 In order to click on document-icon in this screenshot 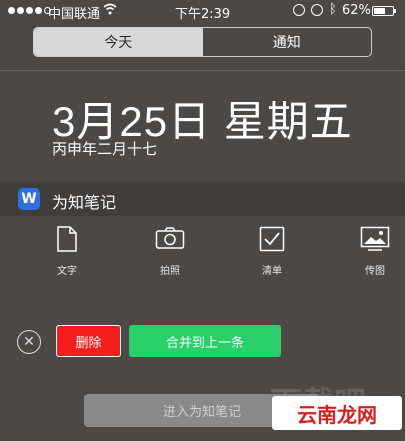, I will do `click(67, 239)`.